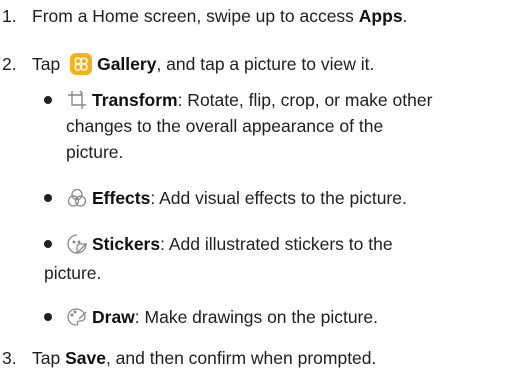 The image size is (509, 377). I want to click on step-text-end: , and tap a picture to view it., so click(265, 64).